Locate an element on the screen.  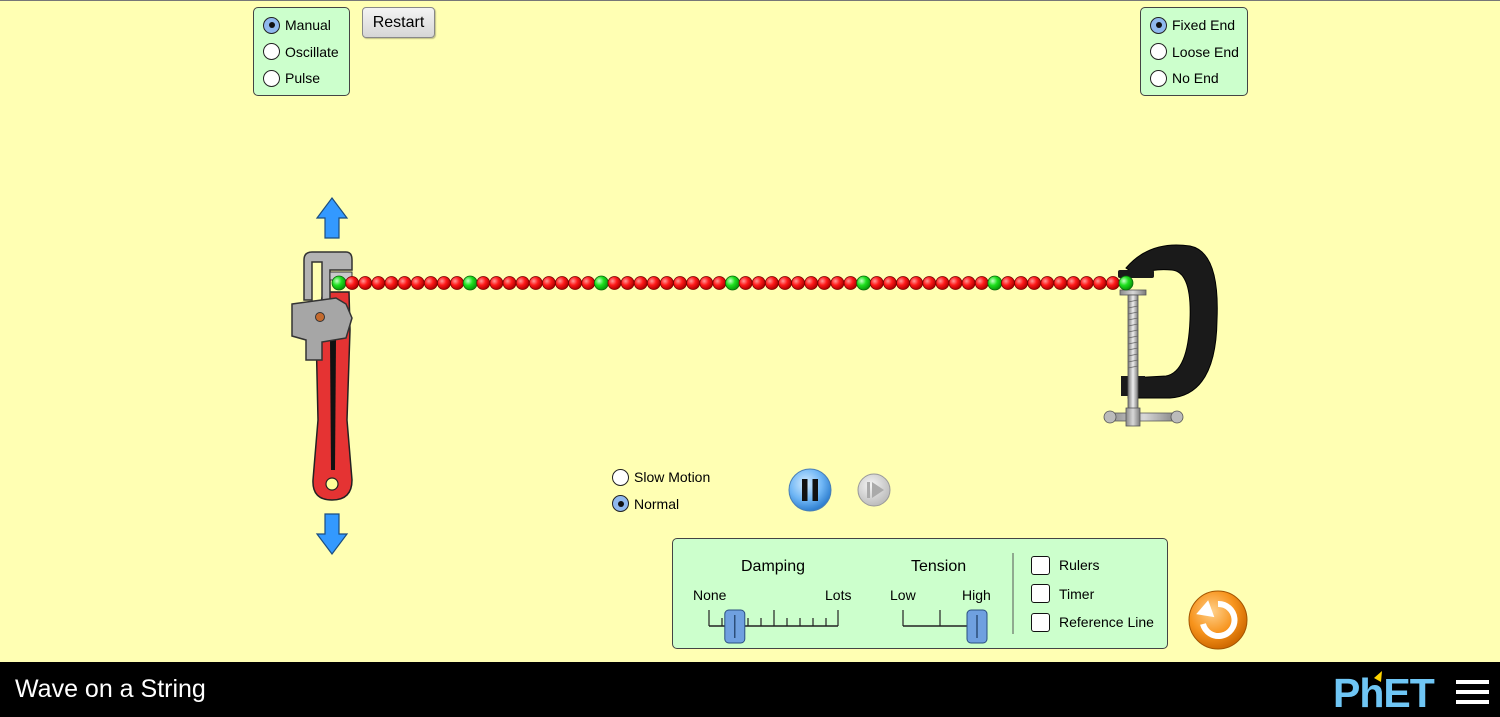
step-button is located at coordinates (874, 490).